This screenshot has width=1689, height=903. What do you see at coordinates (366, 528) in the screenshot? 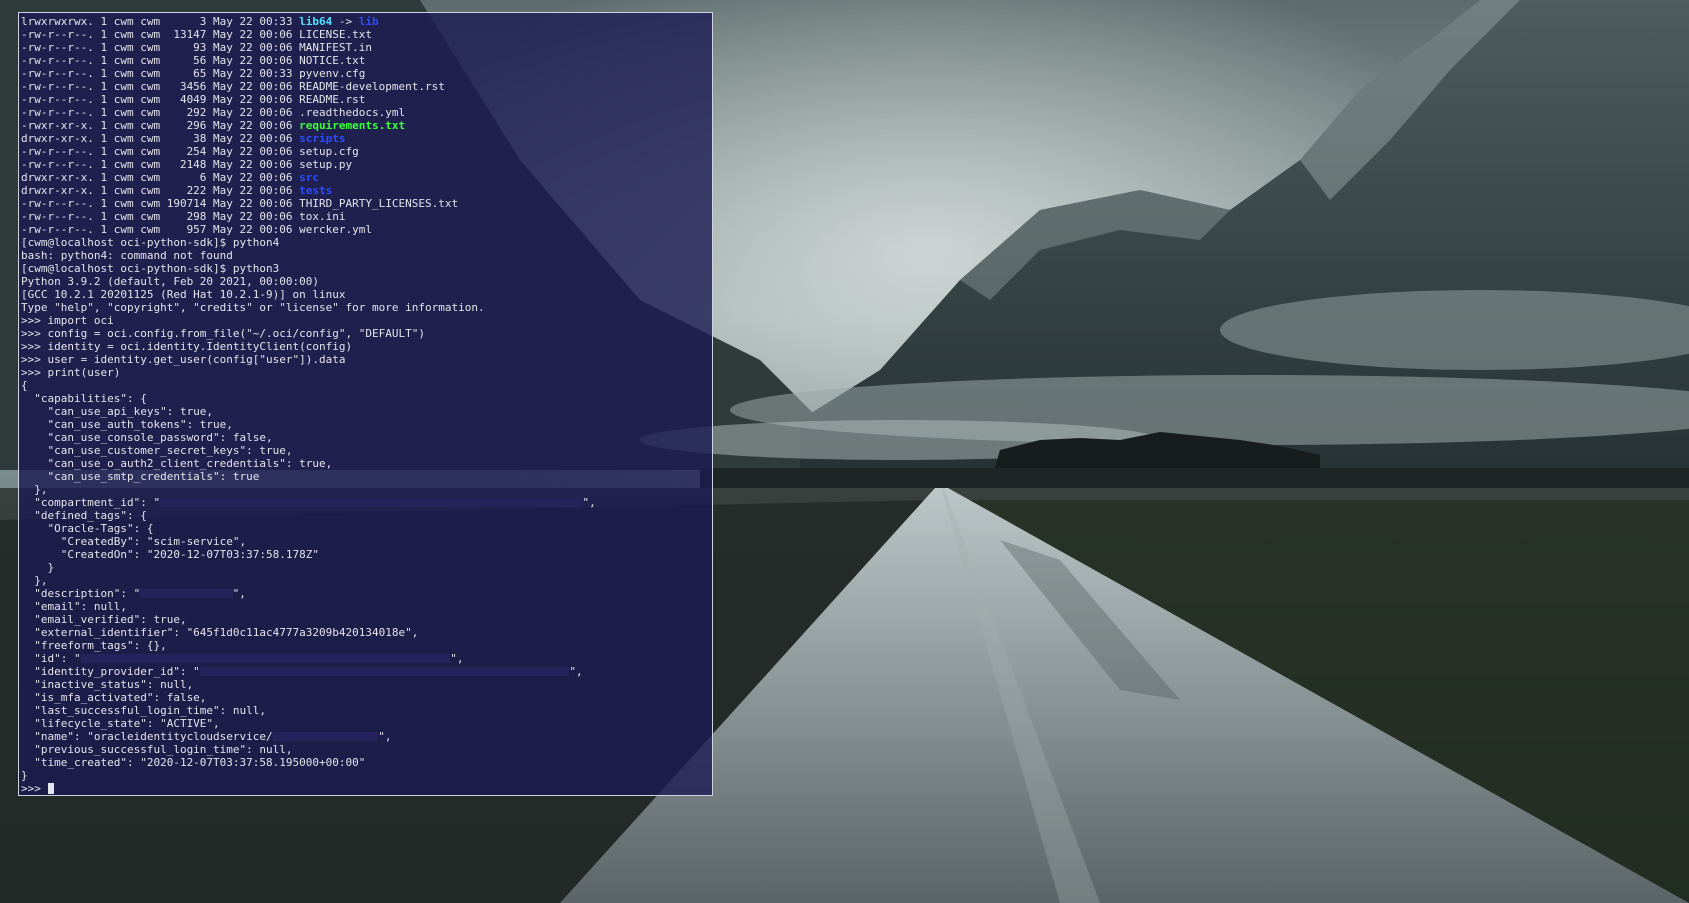
I see `terminal-line: "Oracle-Tags": {` at bounding box center [366, 528].